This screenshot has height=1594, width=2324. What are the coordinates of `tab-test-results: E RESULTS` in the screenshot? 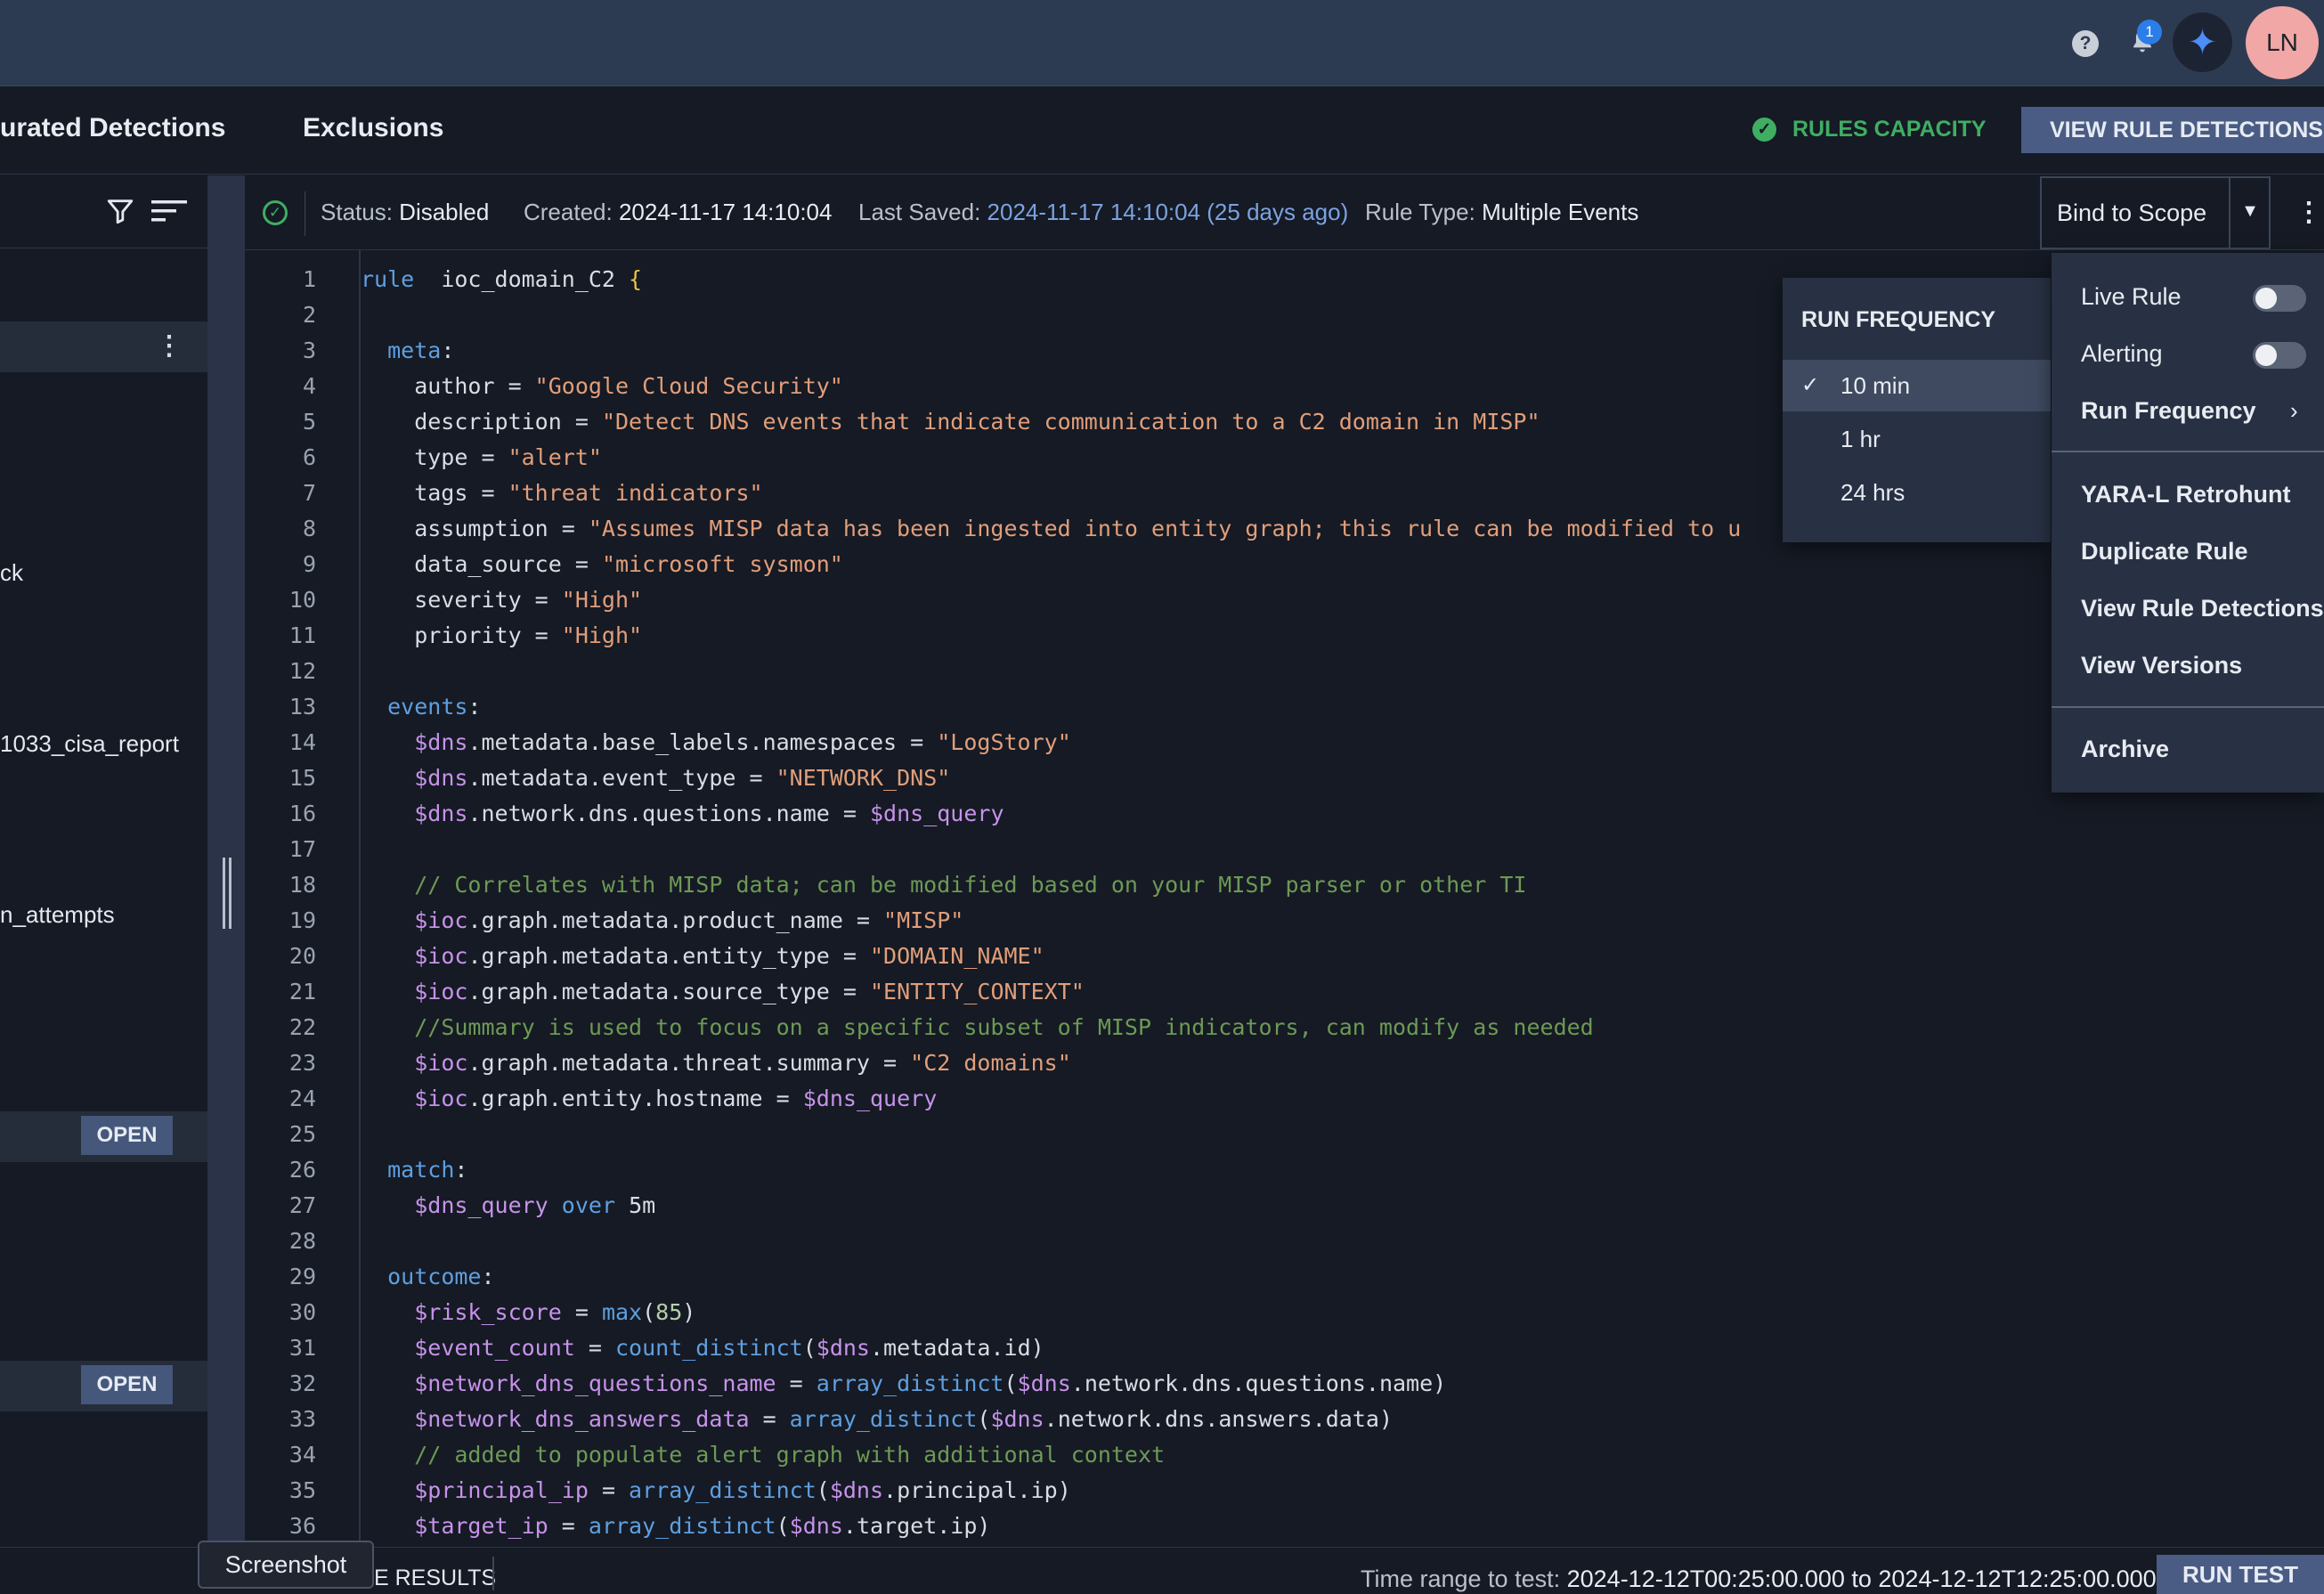 It's located at (435, 1578).